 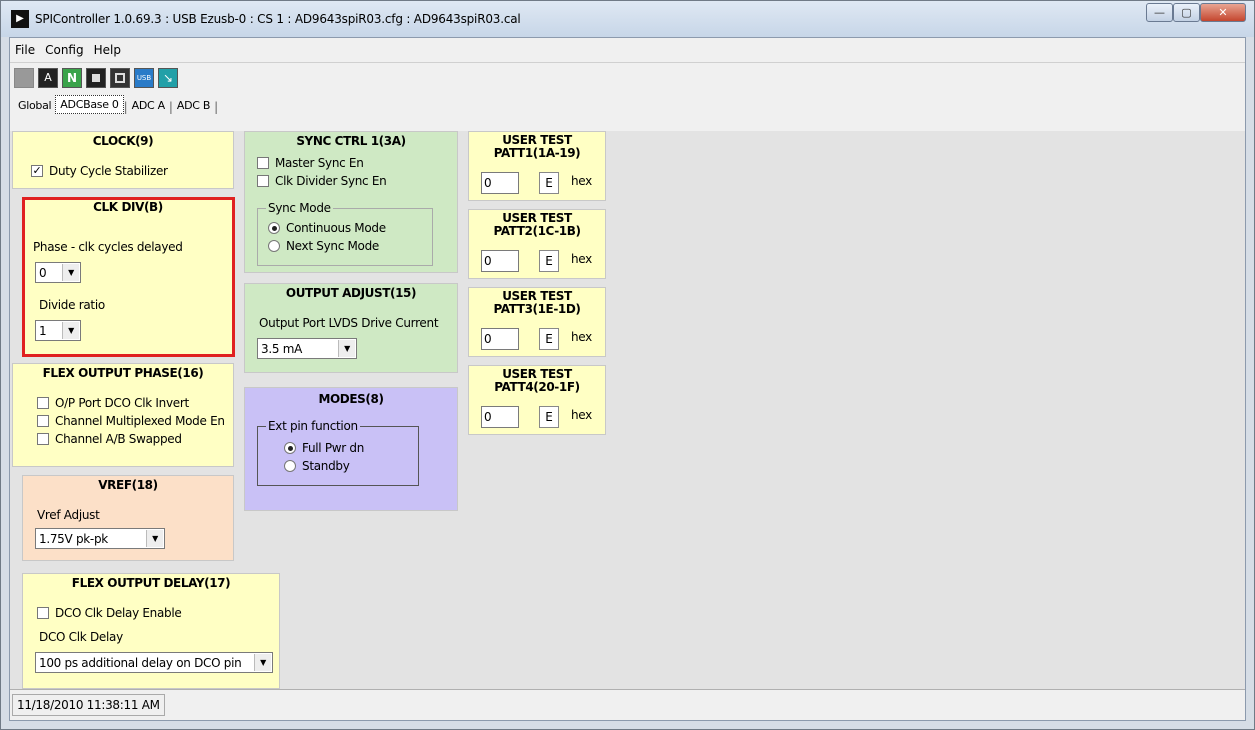 I want to click on sync-mode-group: Sync Mode Continuous Mode Next Sync Mode, so click(x=345, y=233).